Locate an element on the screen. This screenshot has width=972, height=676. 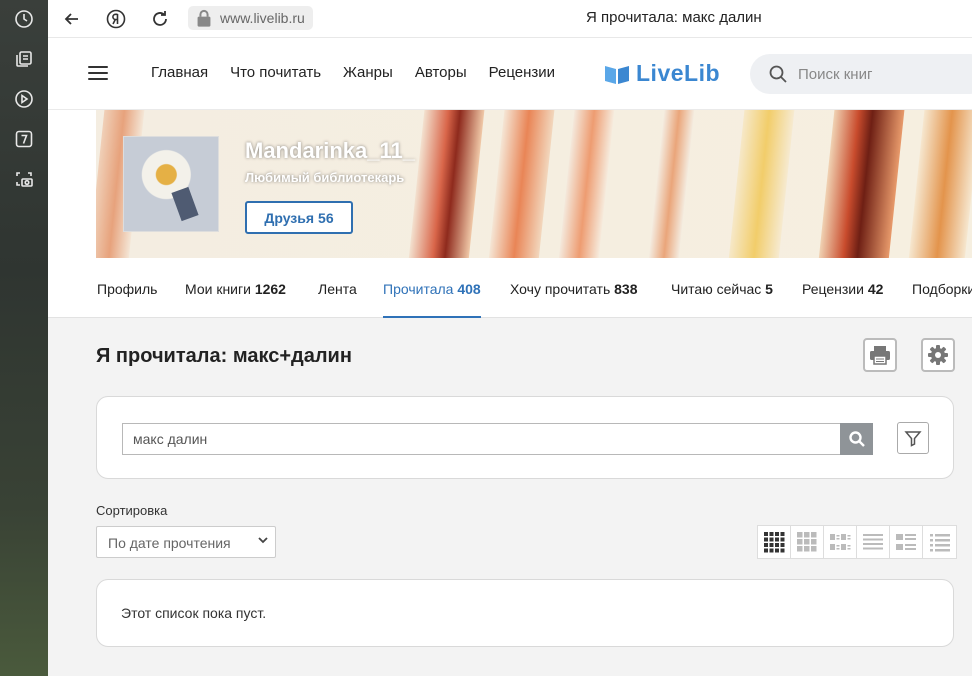
view-grid-button is located at coordinates (807, 542).